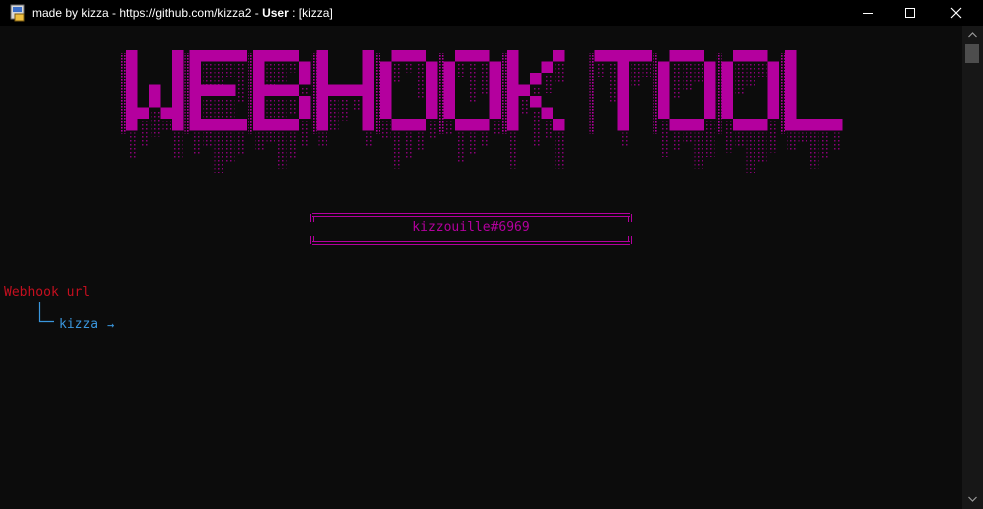 The image size is (983, 509). I want to click on author-badge-text: kizzouille#6969, so click(471, 227).